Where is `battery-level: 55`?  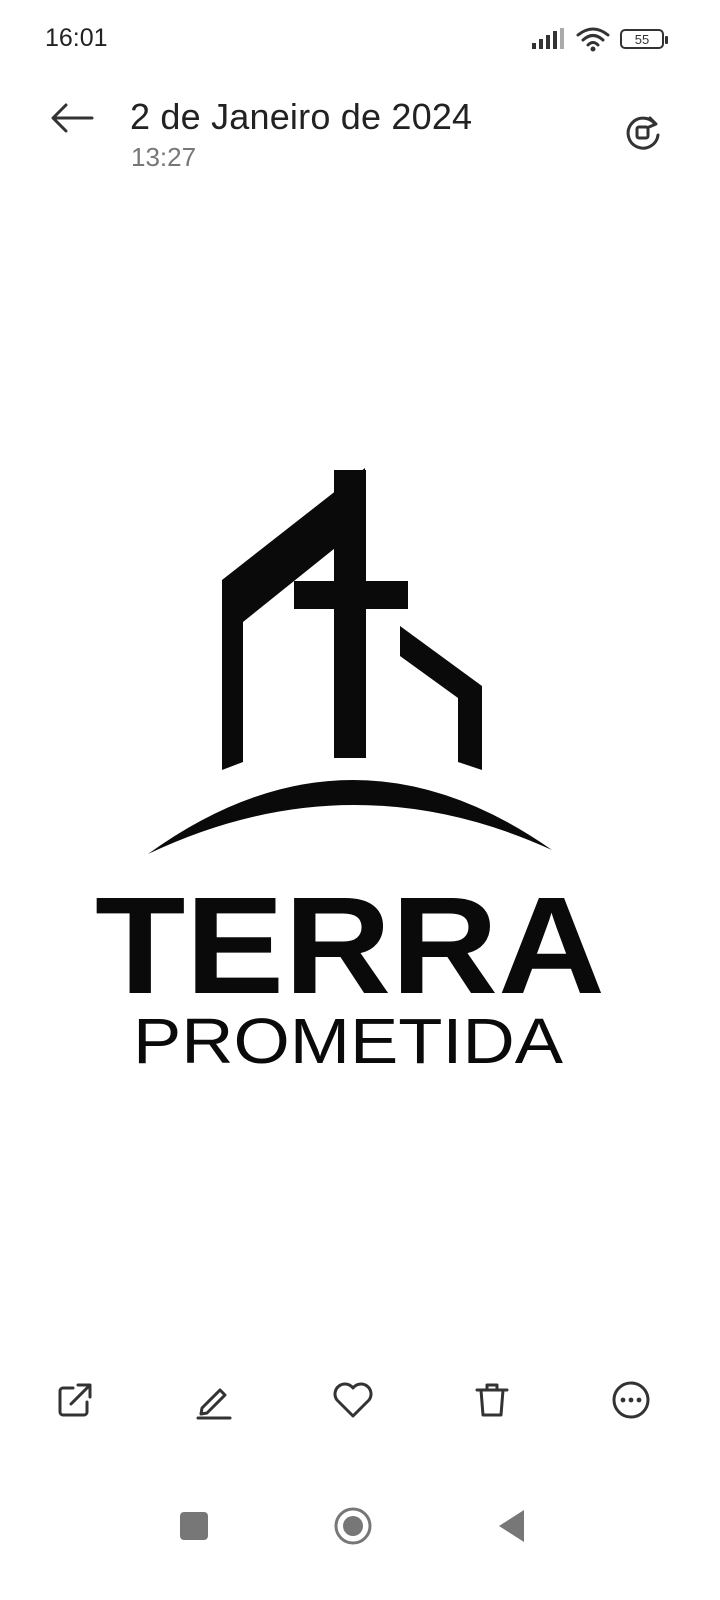
battery-level: 55 is located at coordinates (642, 39).